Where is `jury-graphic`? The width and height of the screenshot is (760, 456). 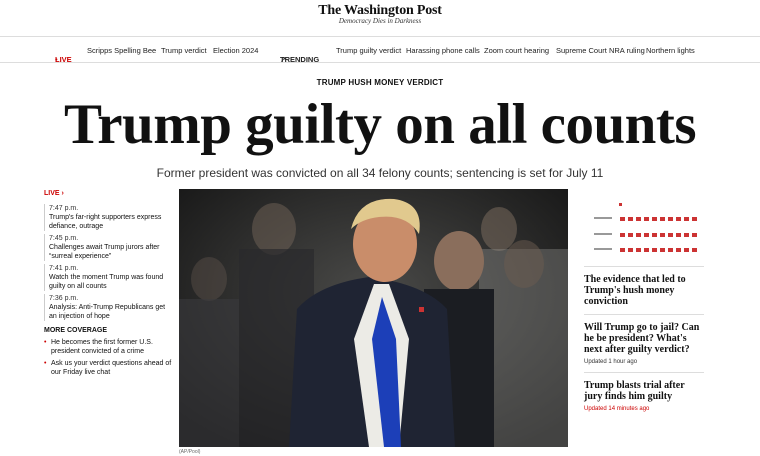 jury-graphic is located at coordinates (644, 224).